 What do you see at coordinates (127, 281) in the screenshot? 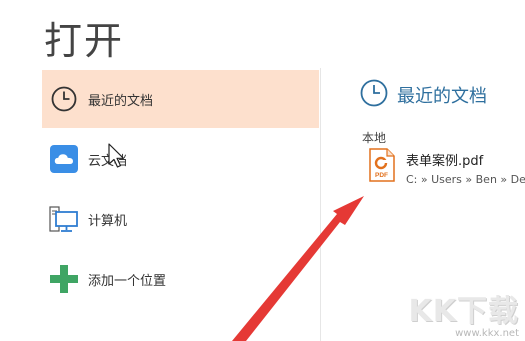
I see `nav-item-label: 添加一个位置` at bounding box center [127, 281].